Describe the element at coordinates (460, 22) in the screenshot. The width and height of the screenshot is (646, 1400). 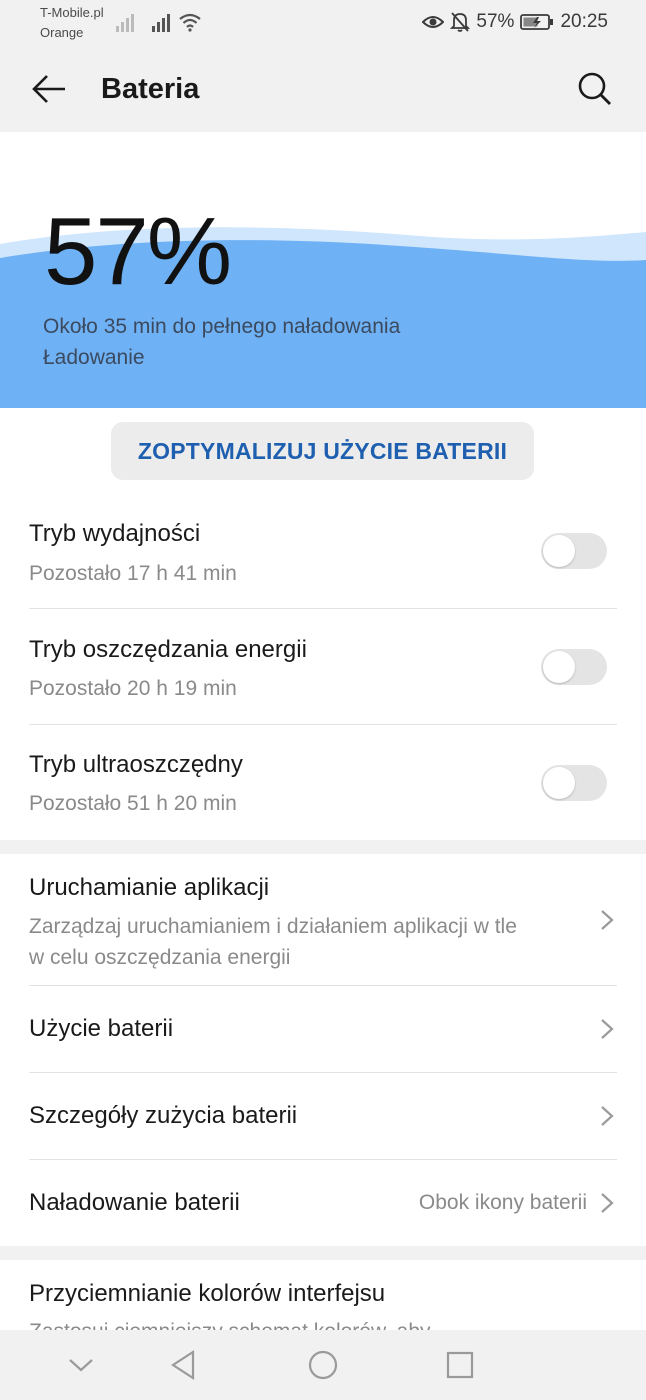
I see `notifications-off-icon` at that location.